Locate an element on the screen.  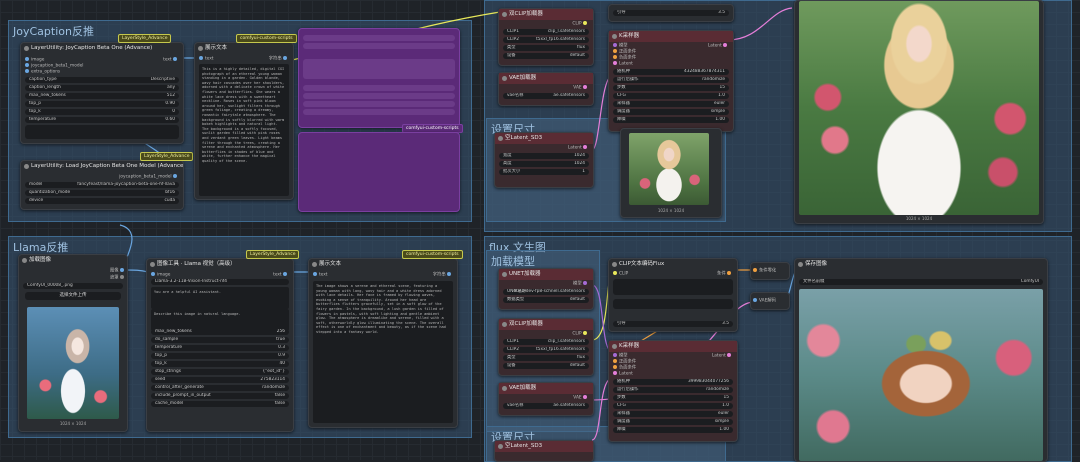
save-image-node-bottom: 保存图像 文件名前缀 ComfyUI is located at coordinates (921, 360).